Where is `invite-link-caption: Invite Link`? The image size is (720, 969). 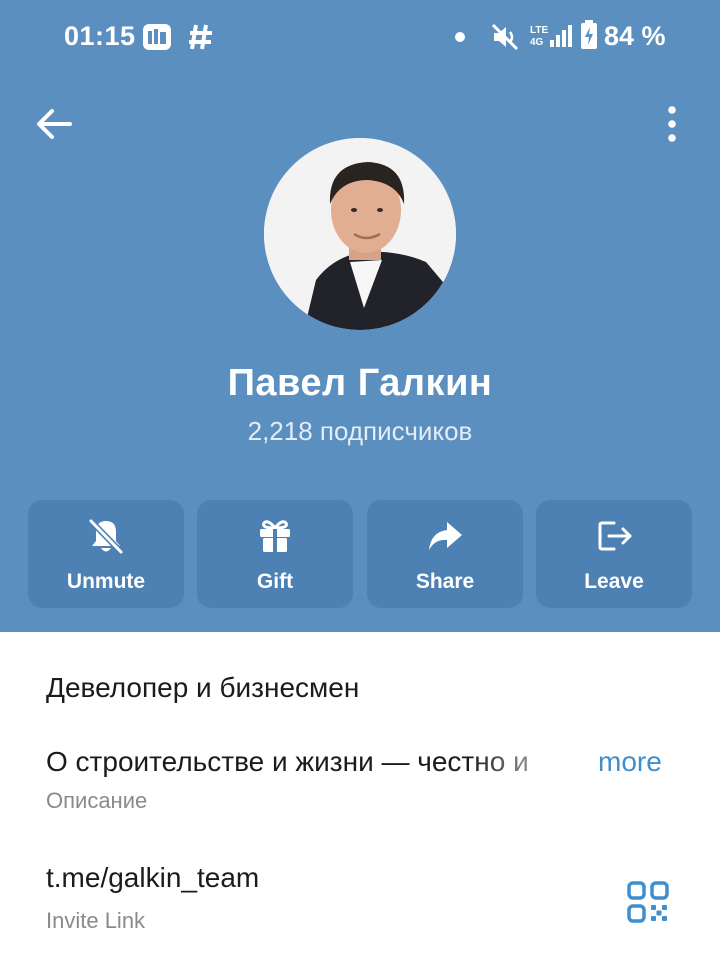
invite-link-caption: Invite Link is located at coordinates (96, 920).